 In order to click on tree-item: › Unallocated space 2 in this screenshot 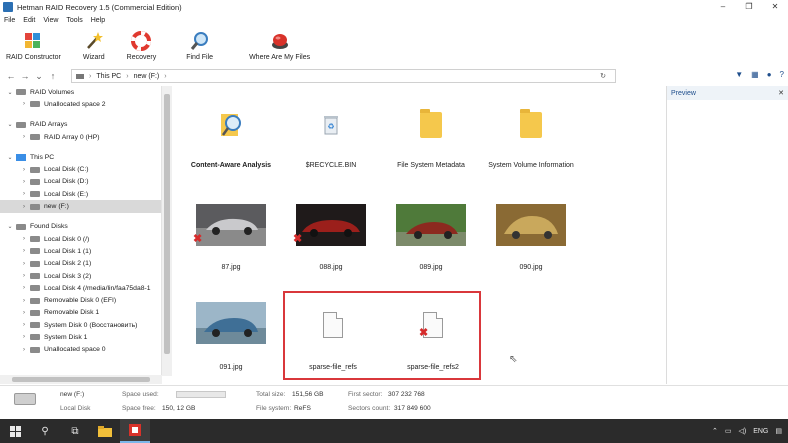, I will do `click(80, 104)`.